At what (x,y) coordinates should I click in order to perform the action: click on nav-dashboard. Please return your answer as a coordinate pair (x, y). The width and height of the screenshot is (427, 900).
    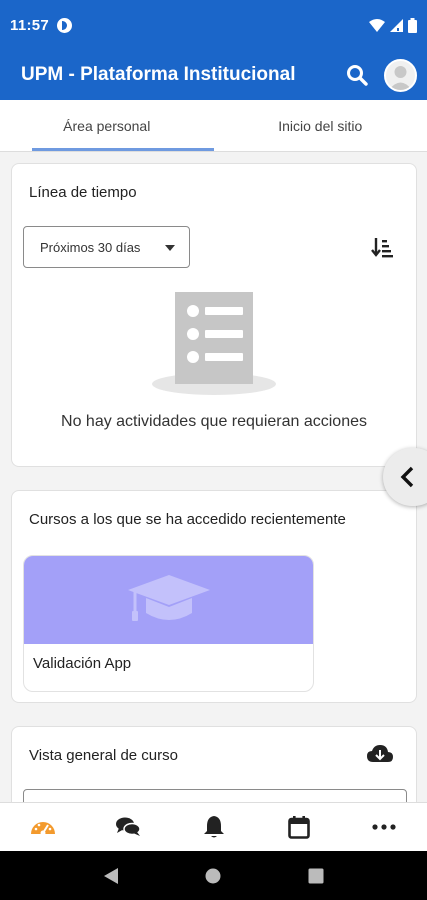
    Looking at the image, I should click on (42, 827).